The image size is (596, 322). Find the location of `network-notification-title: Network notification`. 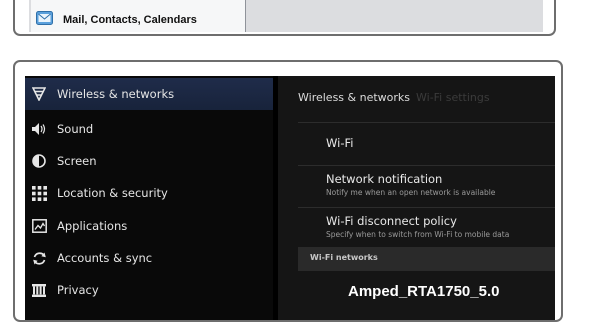

network-notification-title: Network notification is located at coordinates (384, 179).